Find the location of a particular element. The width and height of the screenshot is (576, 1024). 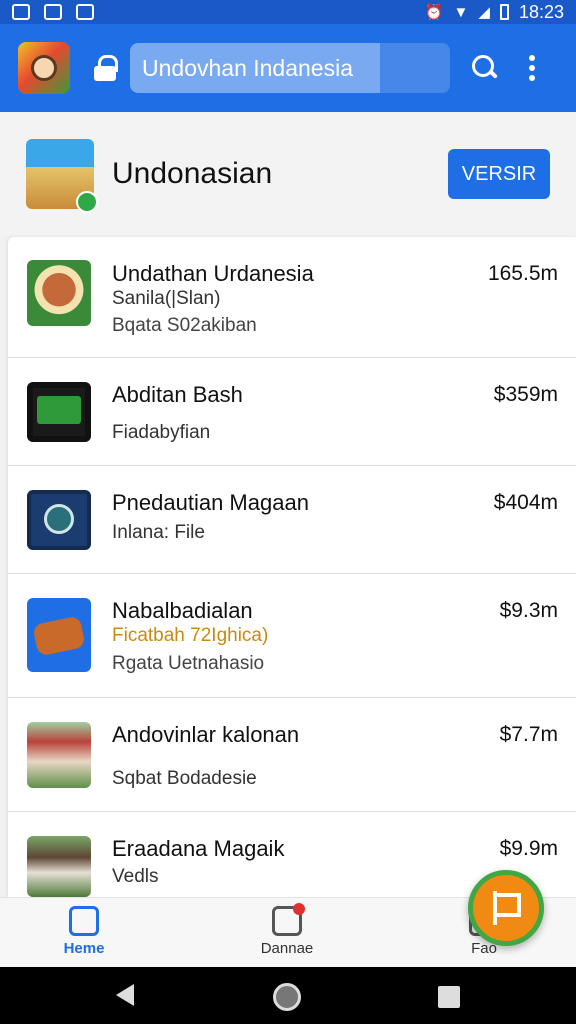

wifi-icon: ▼ is located at coordinates (461, 12).